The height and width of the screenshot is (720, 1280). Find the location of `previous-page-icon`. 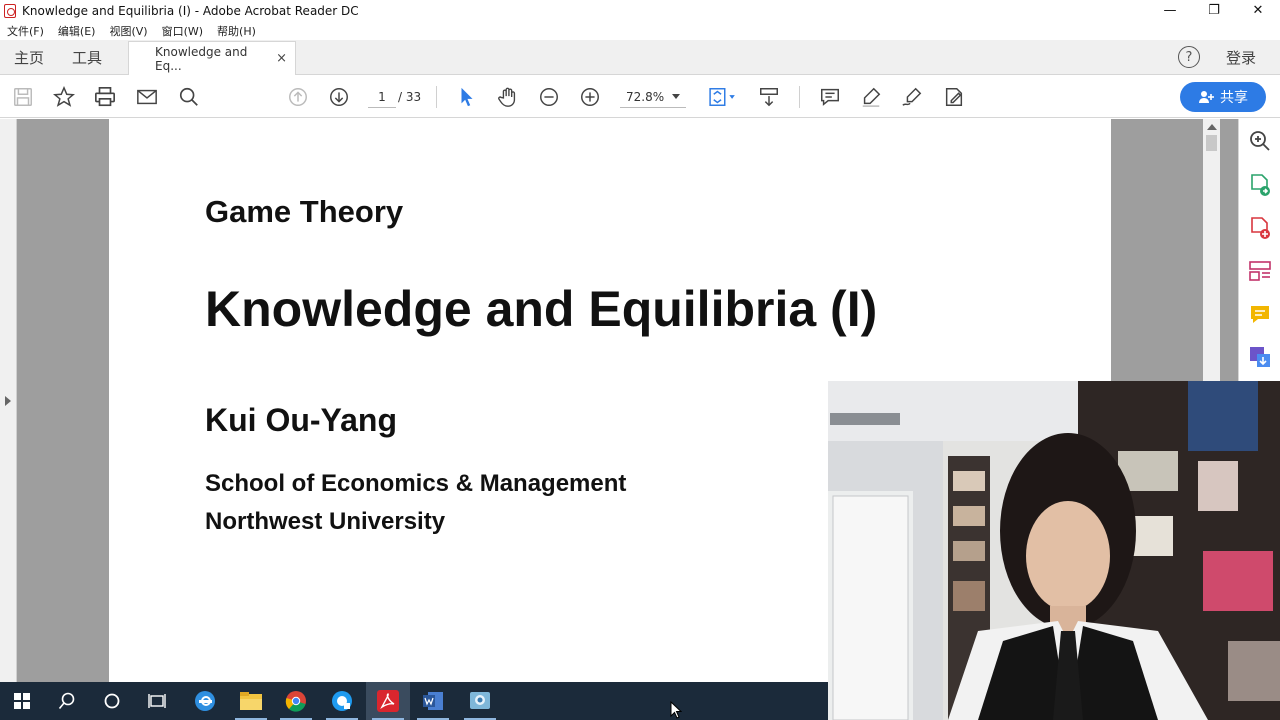

previous-page-icon is located at coordinates (298, 97).